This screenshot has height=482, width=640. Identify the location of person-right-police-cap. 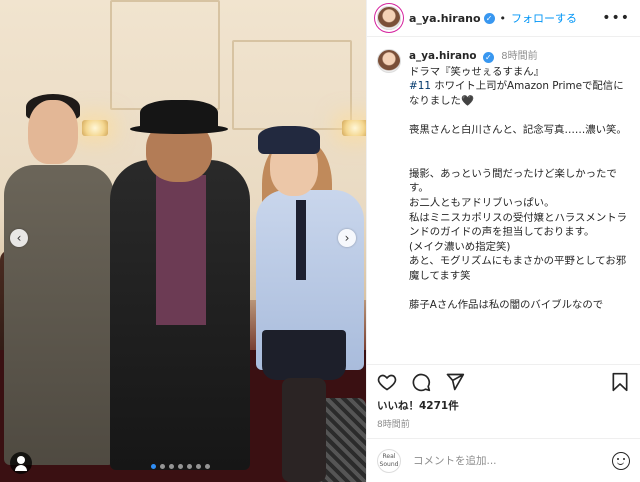
(289, 140).